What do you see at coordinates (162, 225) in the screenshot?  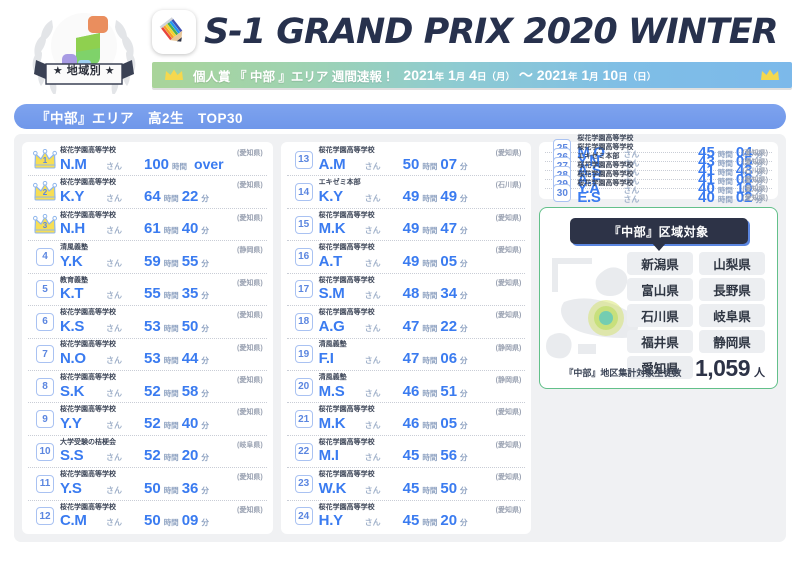 I see `entry-cell: 桜花学園高等学校 N.H さん 61 時間 40 分` at bounding box center [162, 225].